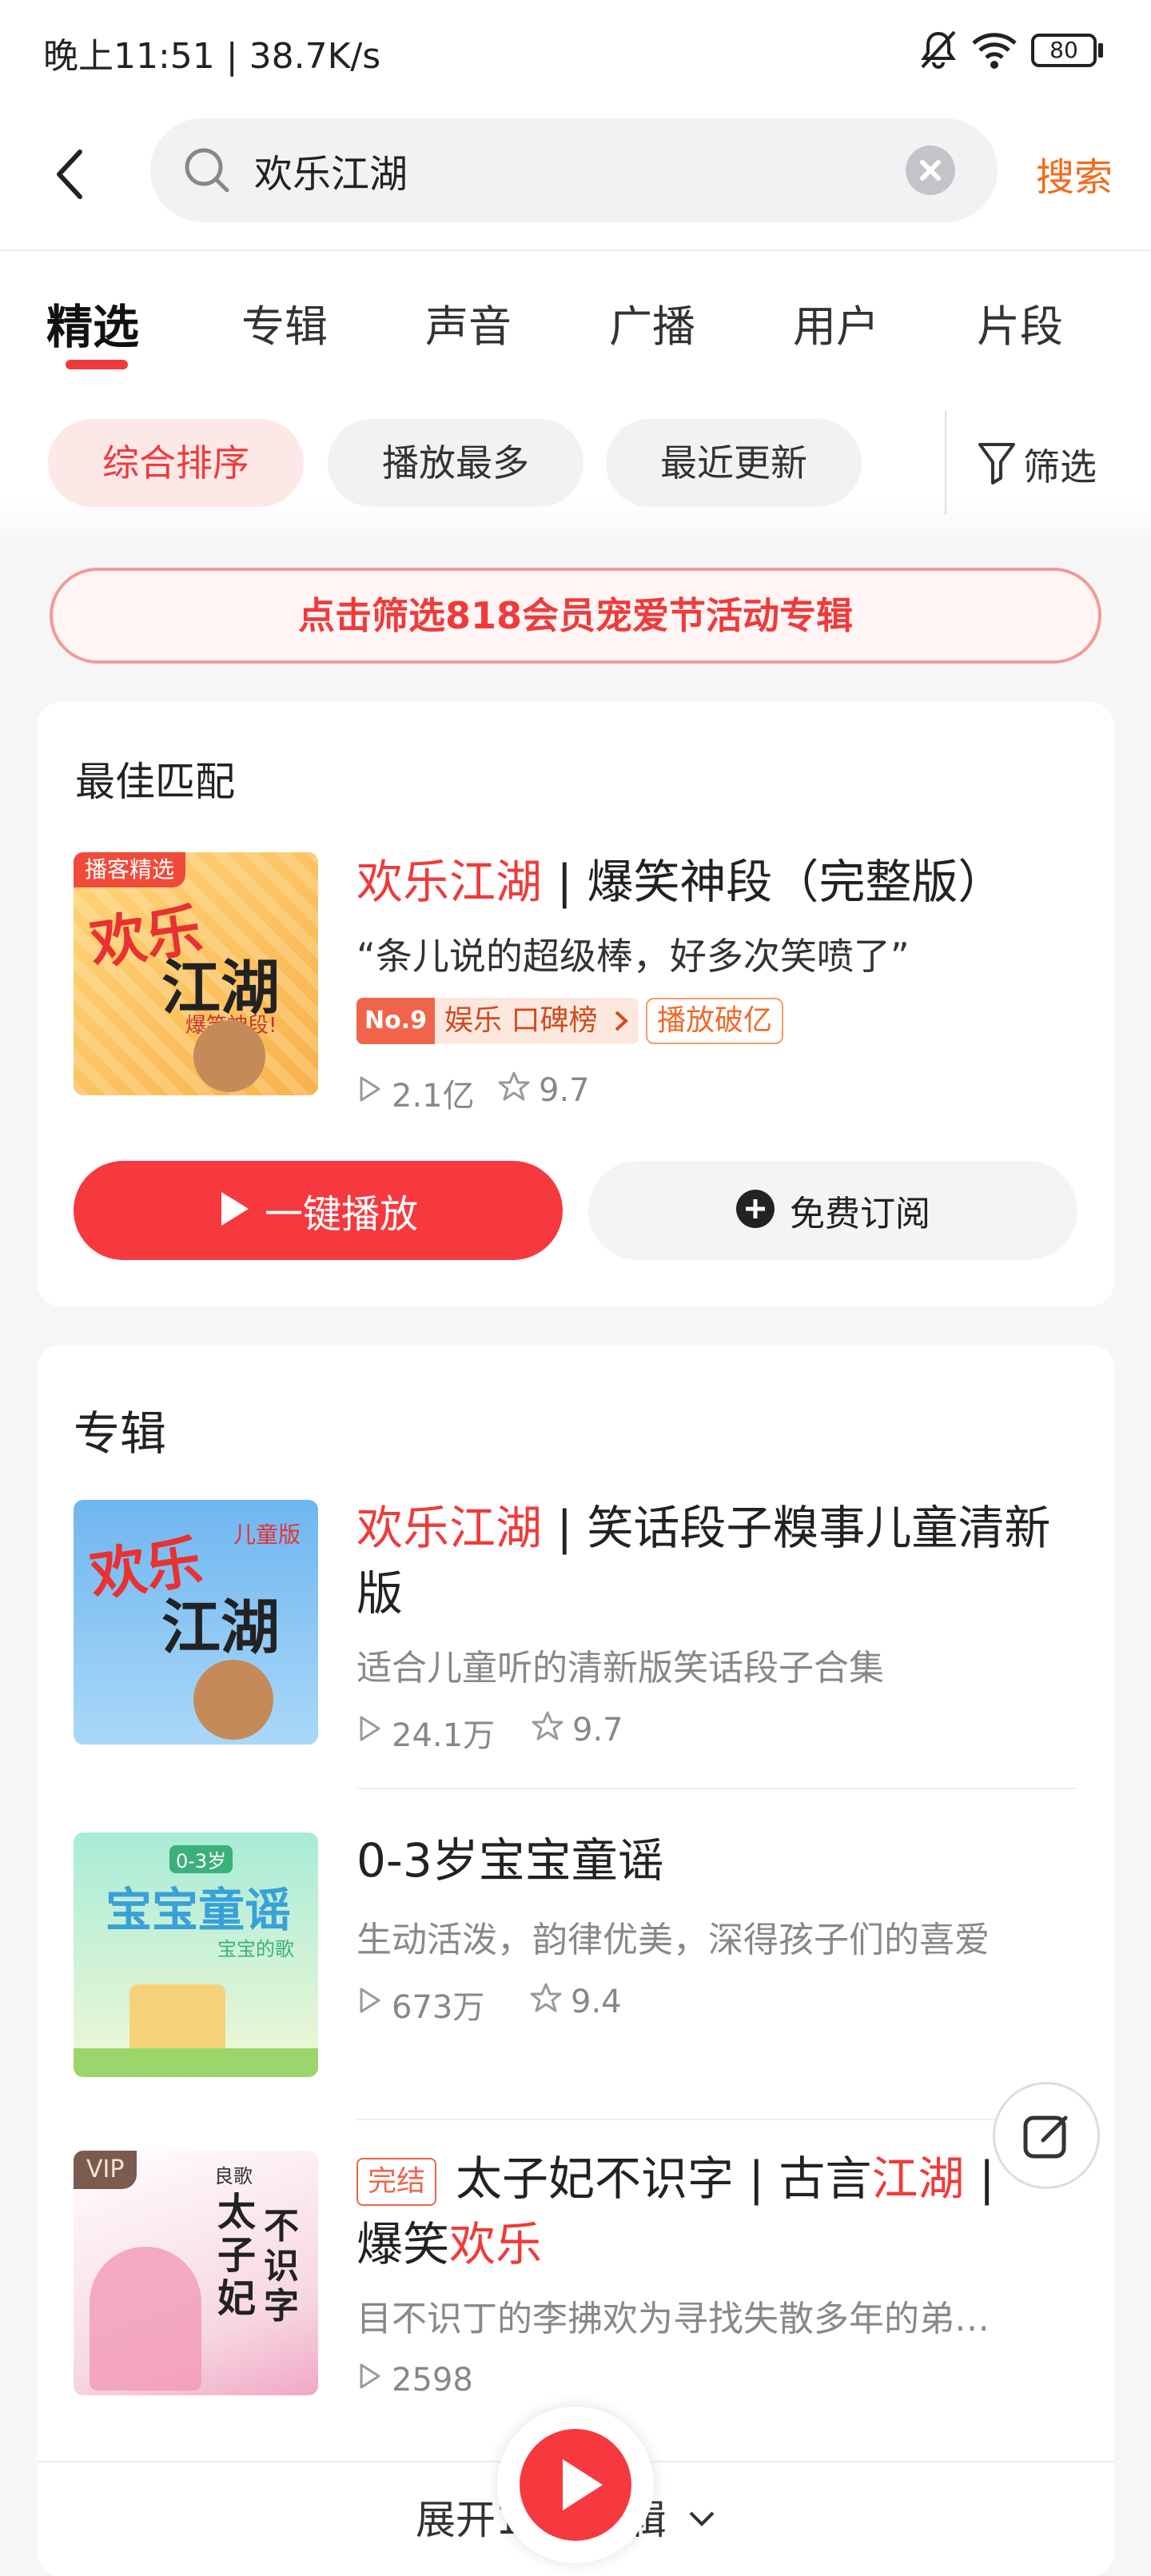  Describe the element at coordinates (284, 322) in the screenshot. I see `tab-albums: 专辑` at that location.